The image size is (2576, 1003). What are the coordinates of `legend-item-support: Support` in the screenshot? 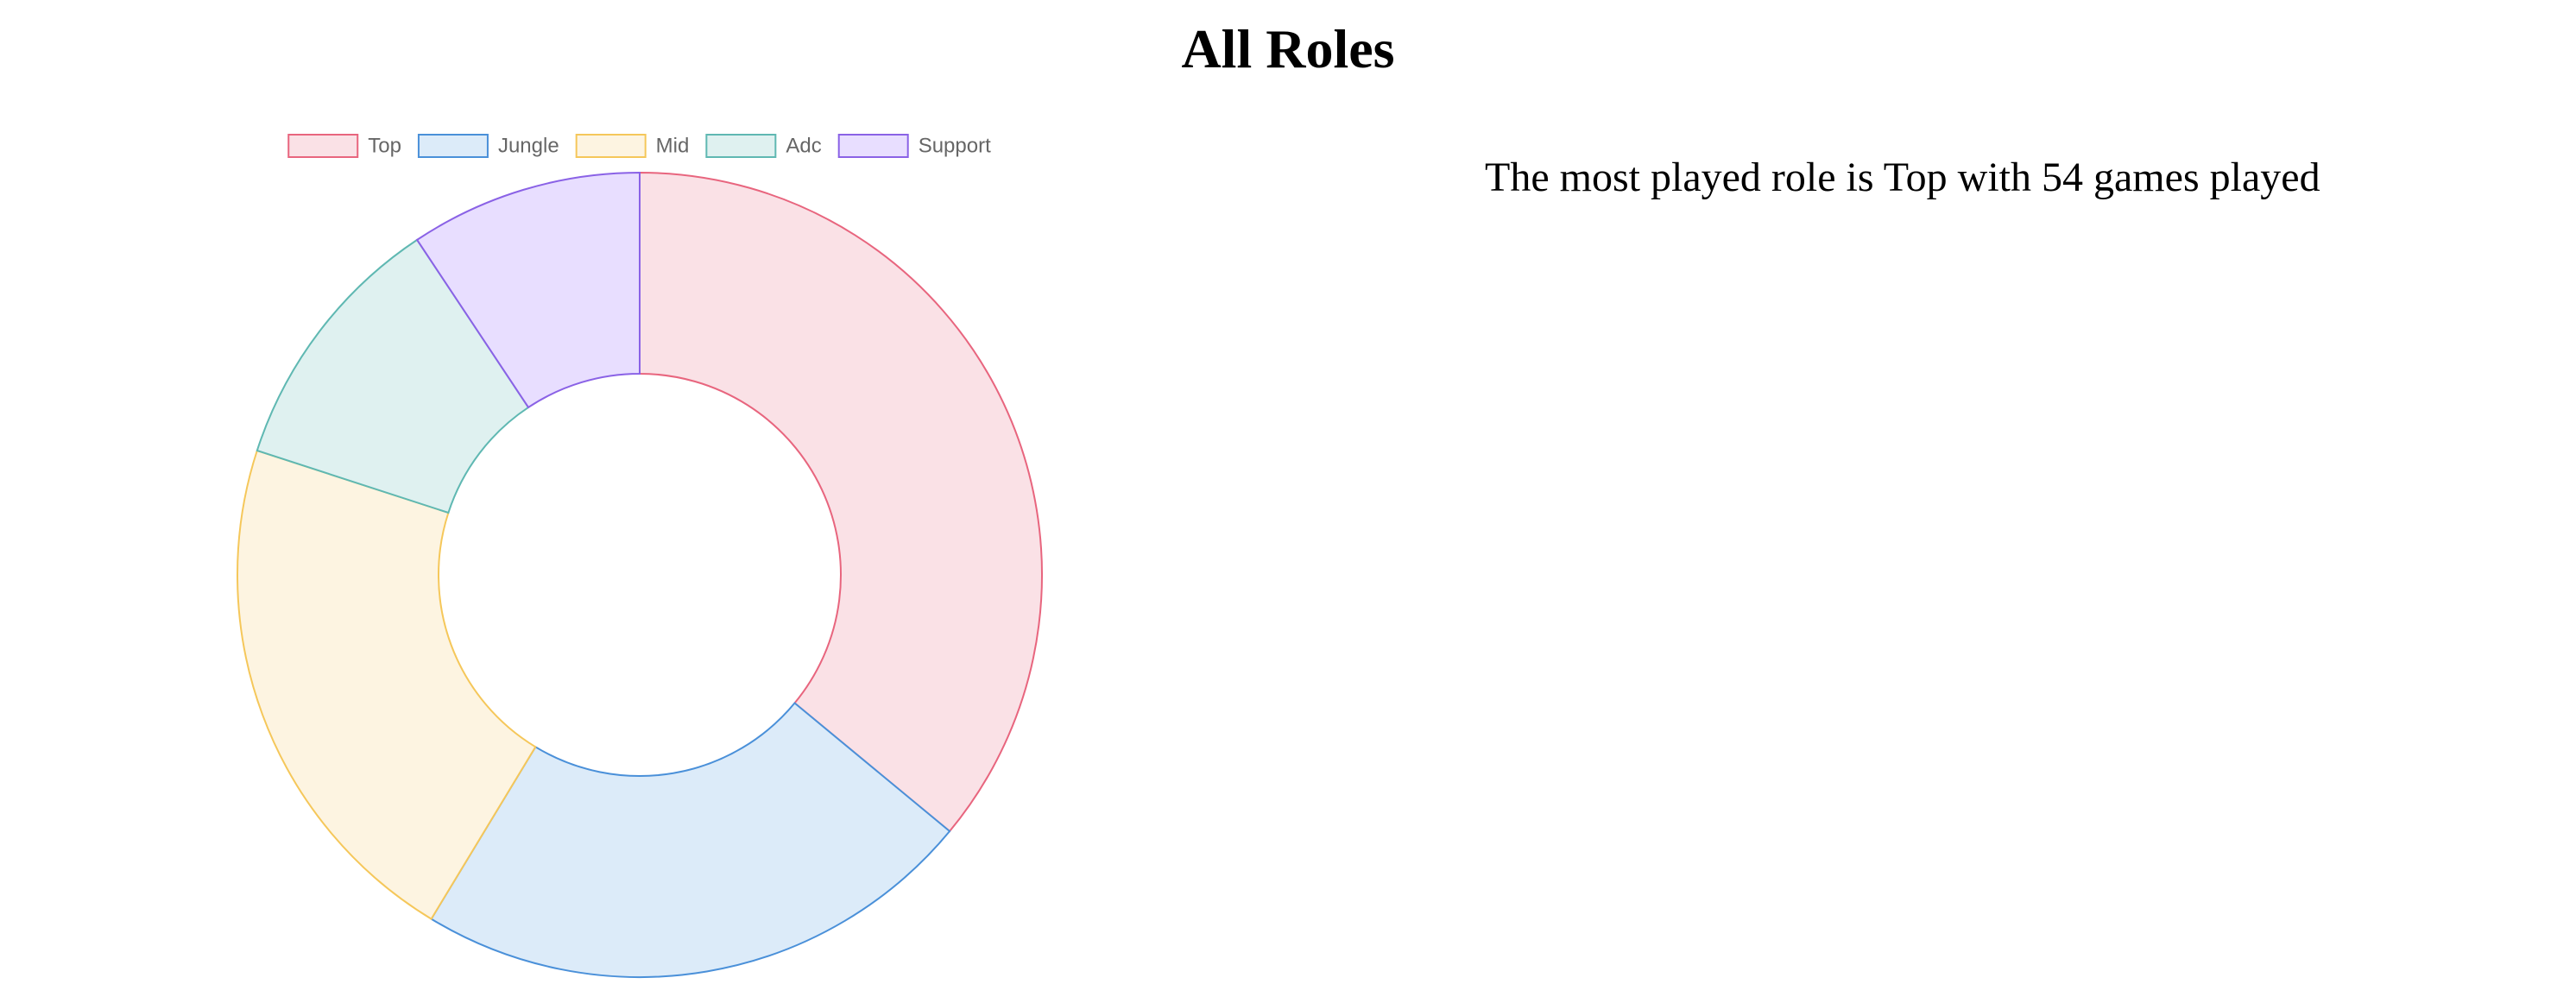 It's located at (914, 146).